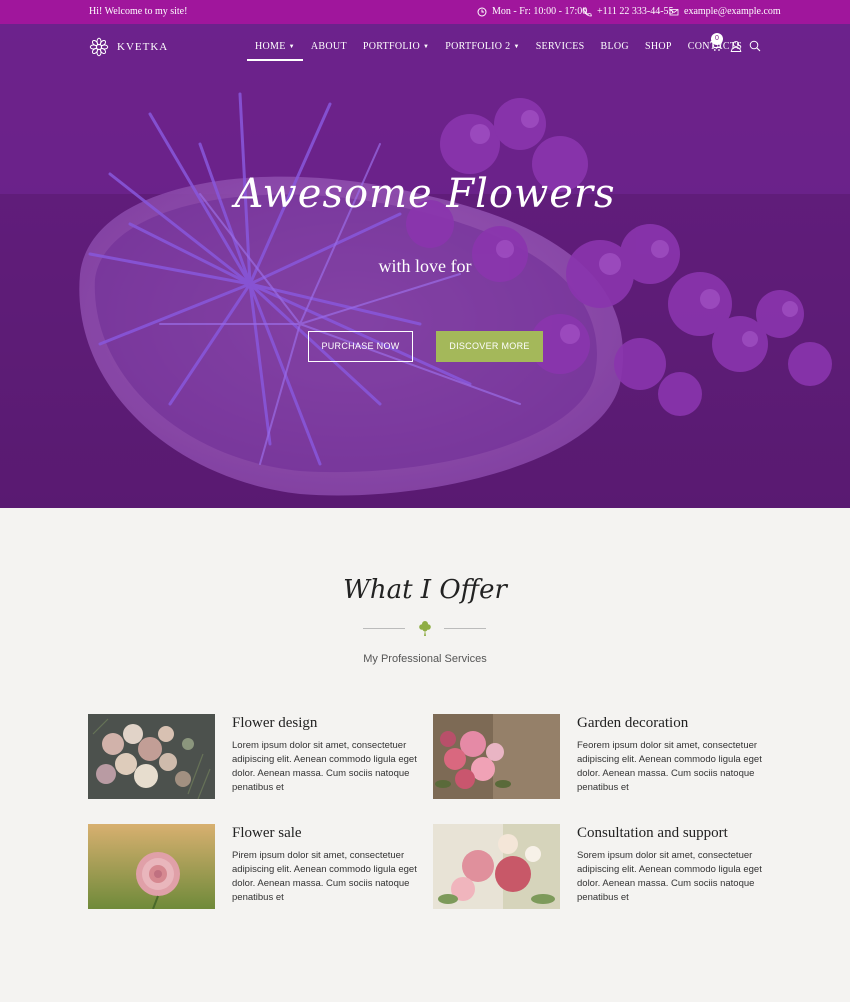 The height and width of the screenshot is (1002, 850). Describe the element at coordinates (425, 194) in the screenshot. I see `hero-title: Awesome Flowers` at that location.